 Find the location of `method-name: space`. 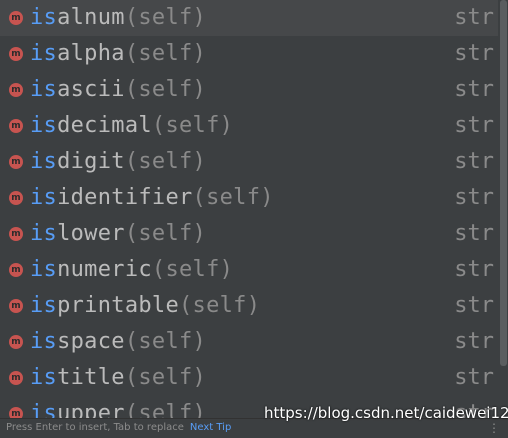

method-name: space is located at coordinates (91, 341).